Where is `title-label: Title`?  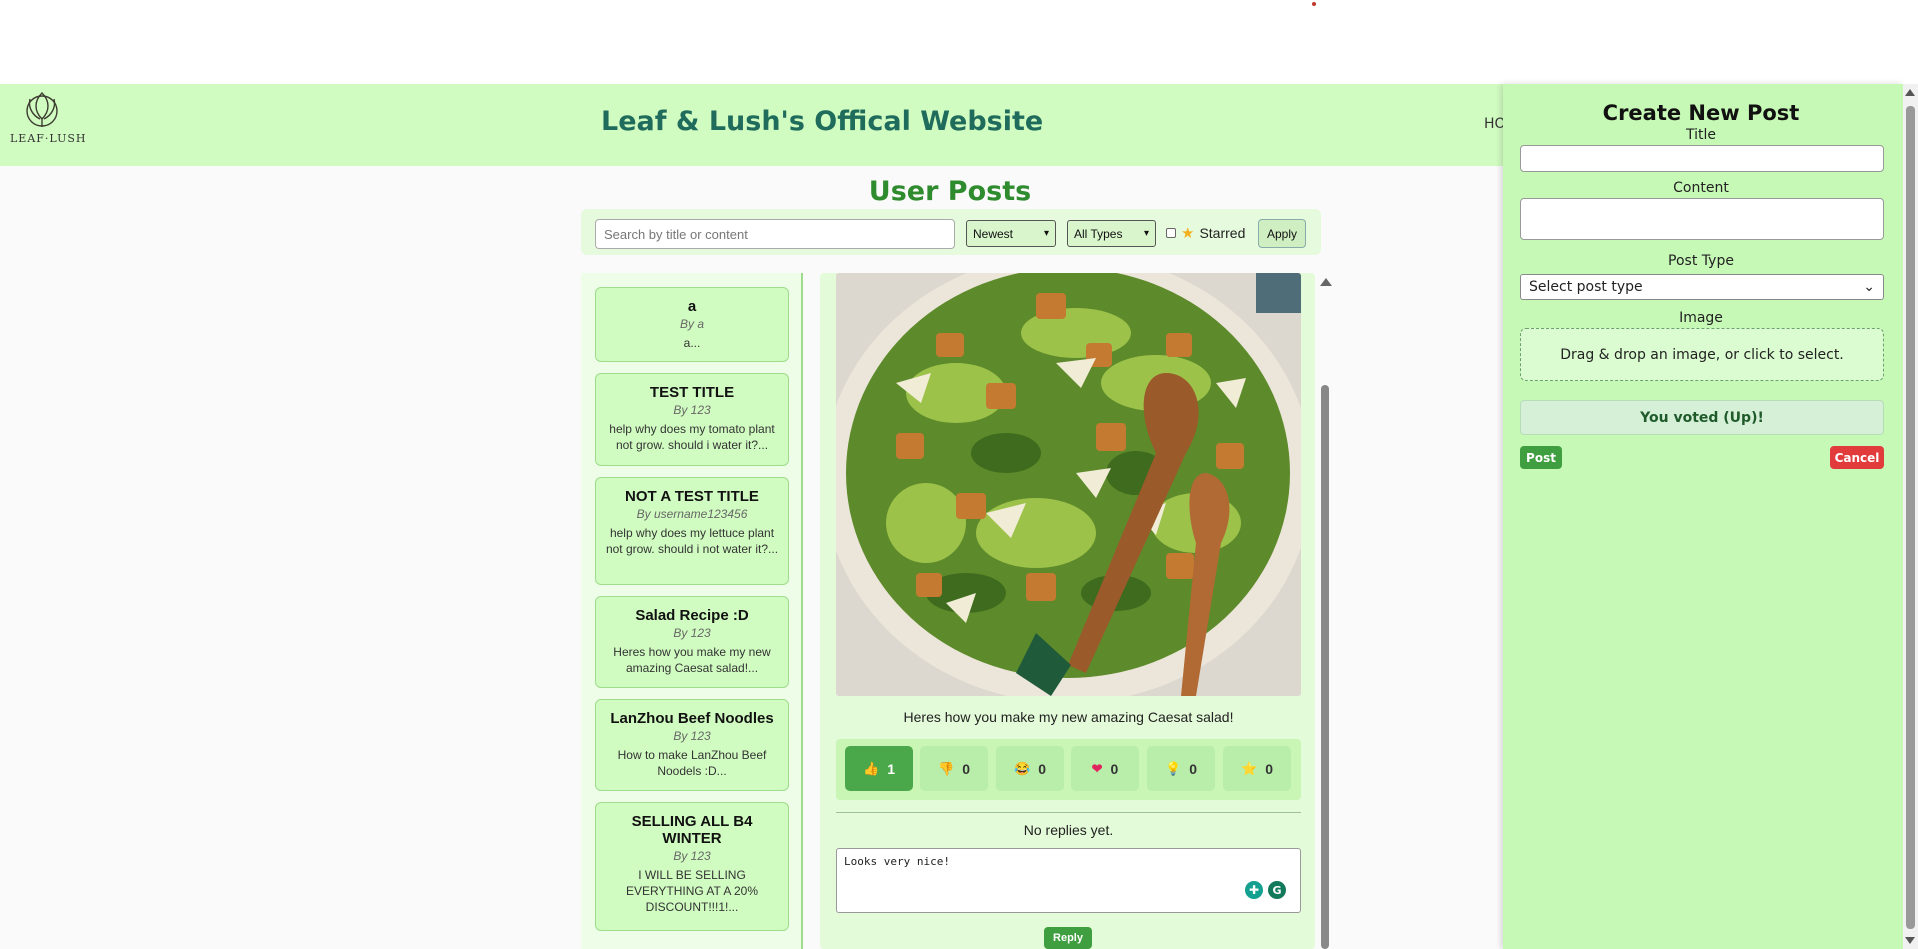 title-label: Title is located at coordinates (1700, 135).